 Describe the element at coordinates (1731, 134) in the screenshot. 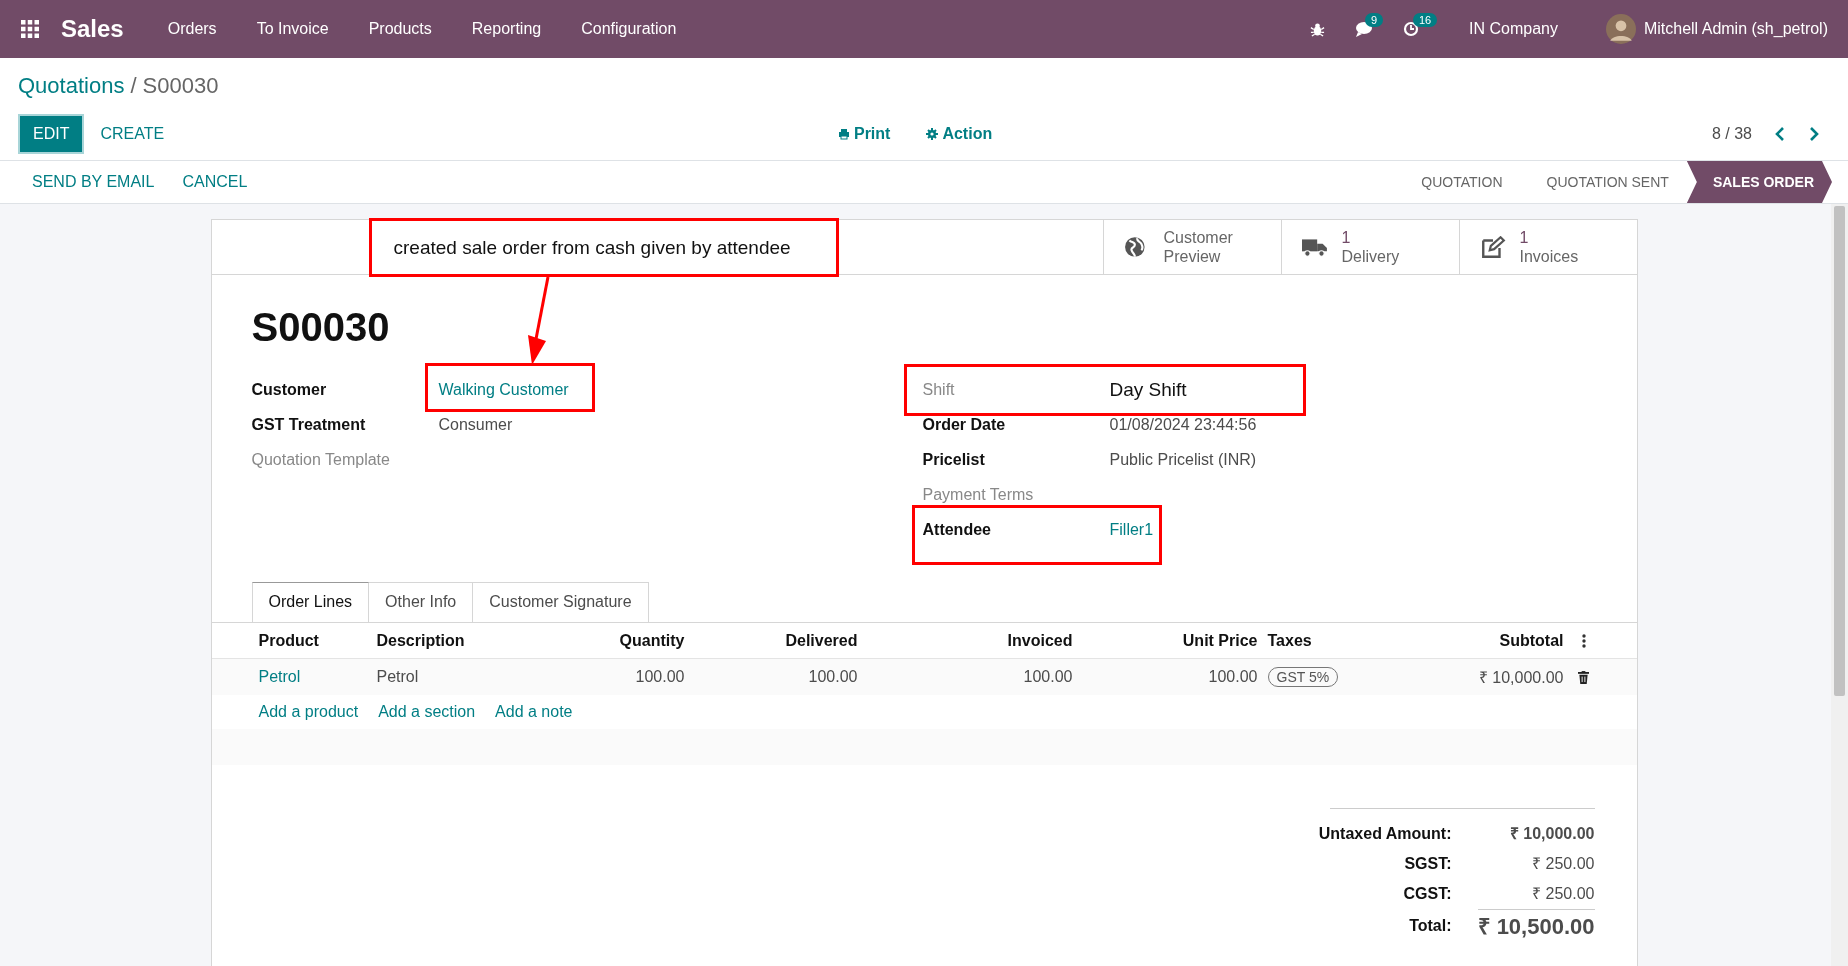

I see `pager-value: 8 / 38` at that location.